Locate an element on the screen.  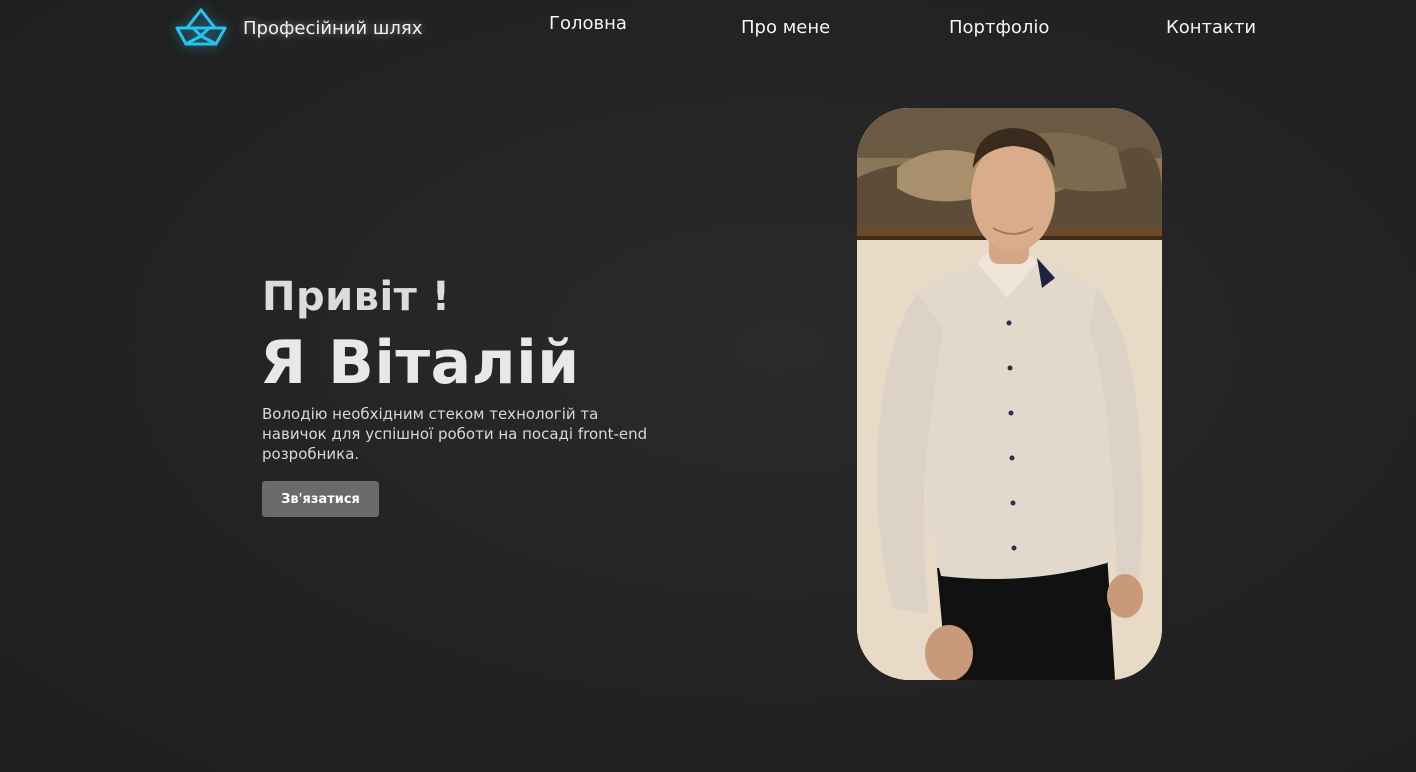
logo: Професійний шлях is located at coordinates (297, 28).